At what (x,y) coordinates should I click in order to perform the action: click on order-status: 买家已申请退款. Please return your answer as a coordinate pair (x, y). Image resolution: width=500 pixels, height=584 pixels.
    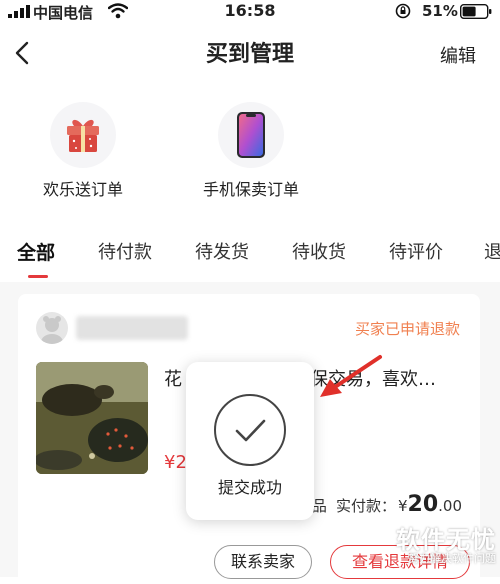
    Looking at the image, I should click on (407, 329).